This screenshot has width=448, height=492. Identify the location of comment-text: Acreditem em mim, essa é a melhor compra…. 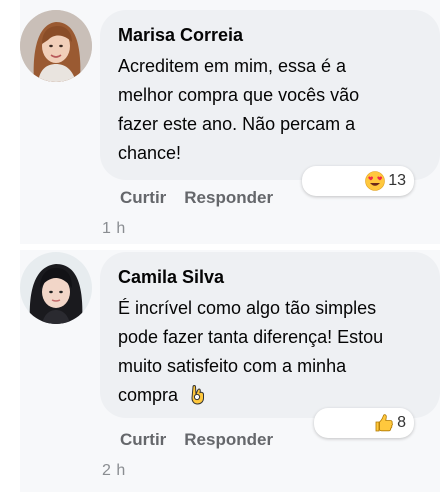
(239, 109).